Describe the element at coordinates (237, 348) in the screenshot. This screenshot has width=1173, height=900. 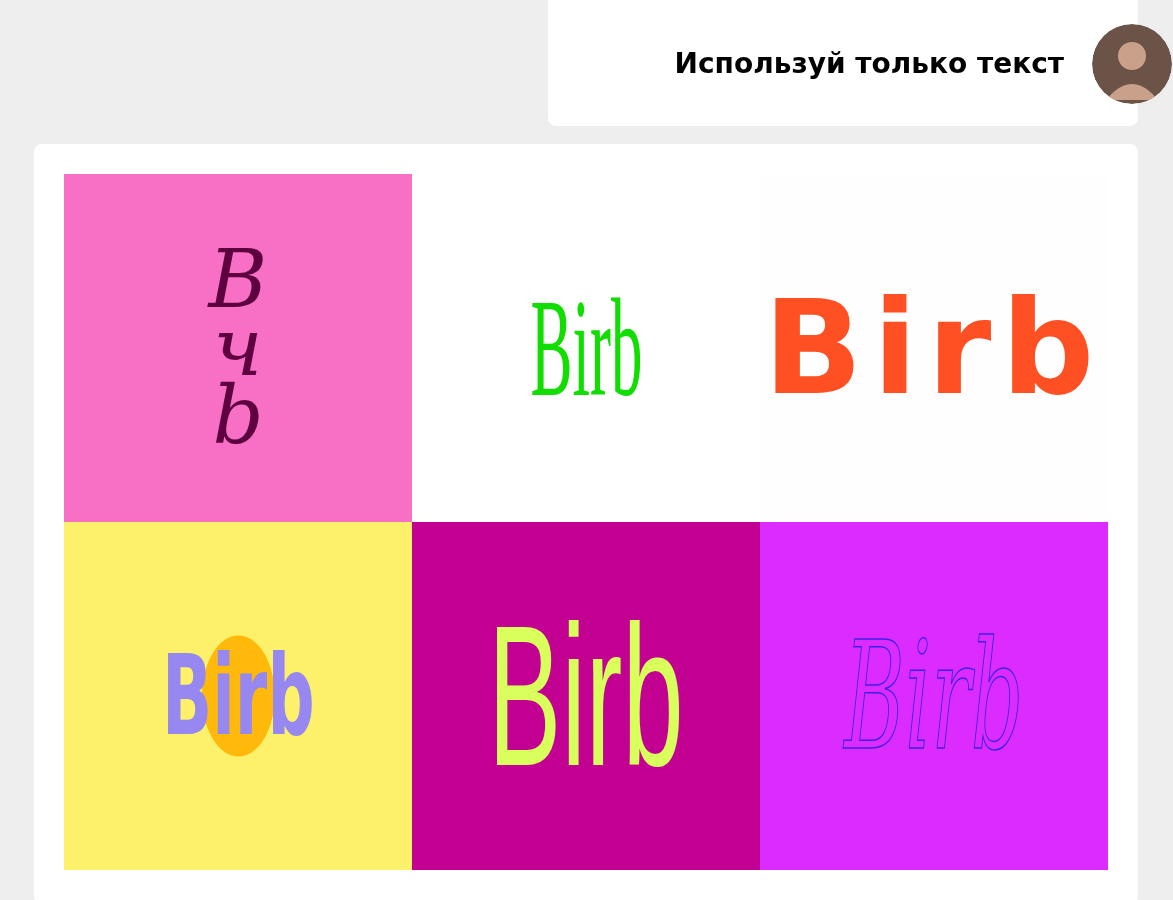
I see `logo-text: Bчb` at that location.